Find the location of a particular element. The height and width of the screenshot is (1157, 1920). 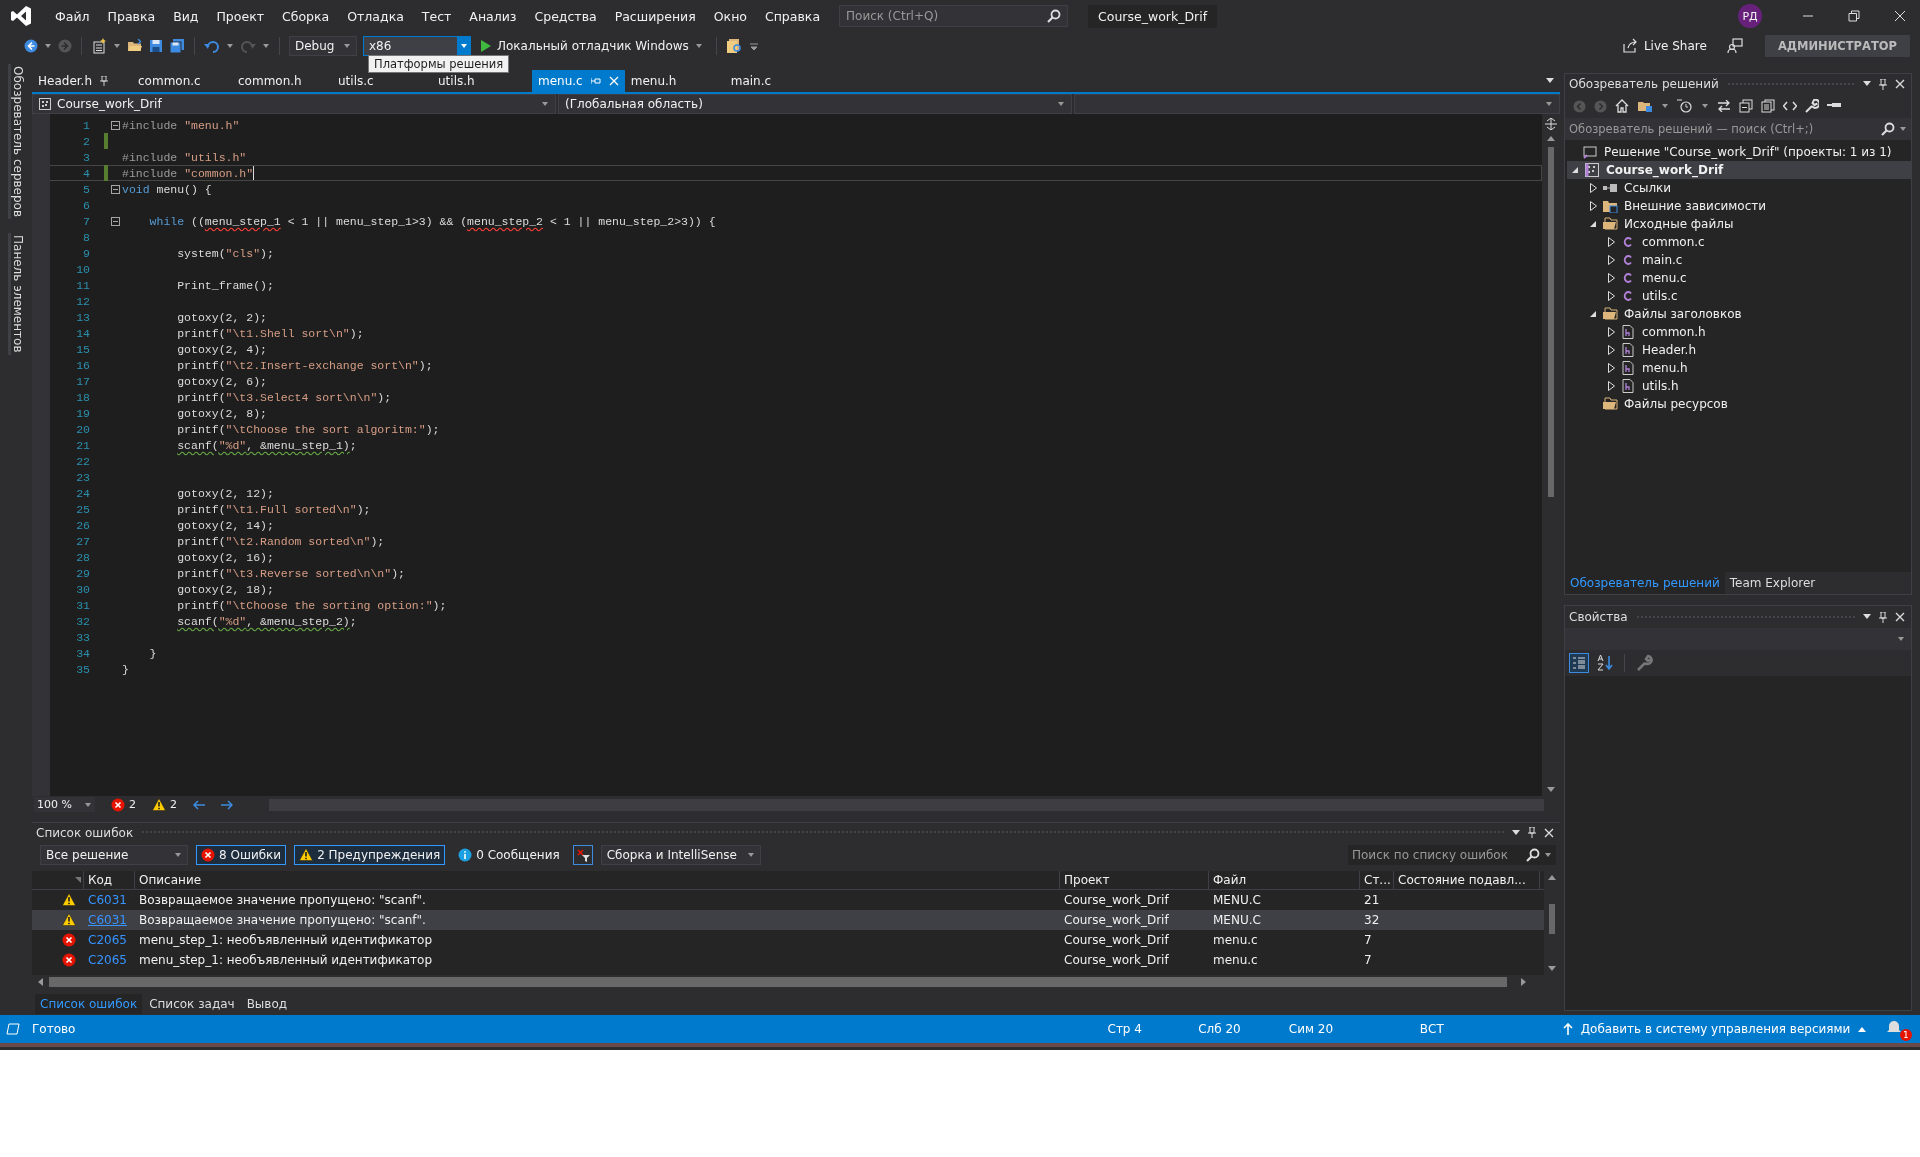

account-button: АДМИНИСТРАТОР is located at coordinates (1837, 46).